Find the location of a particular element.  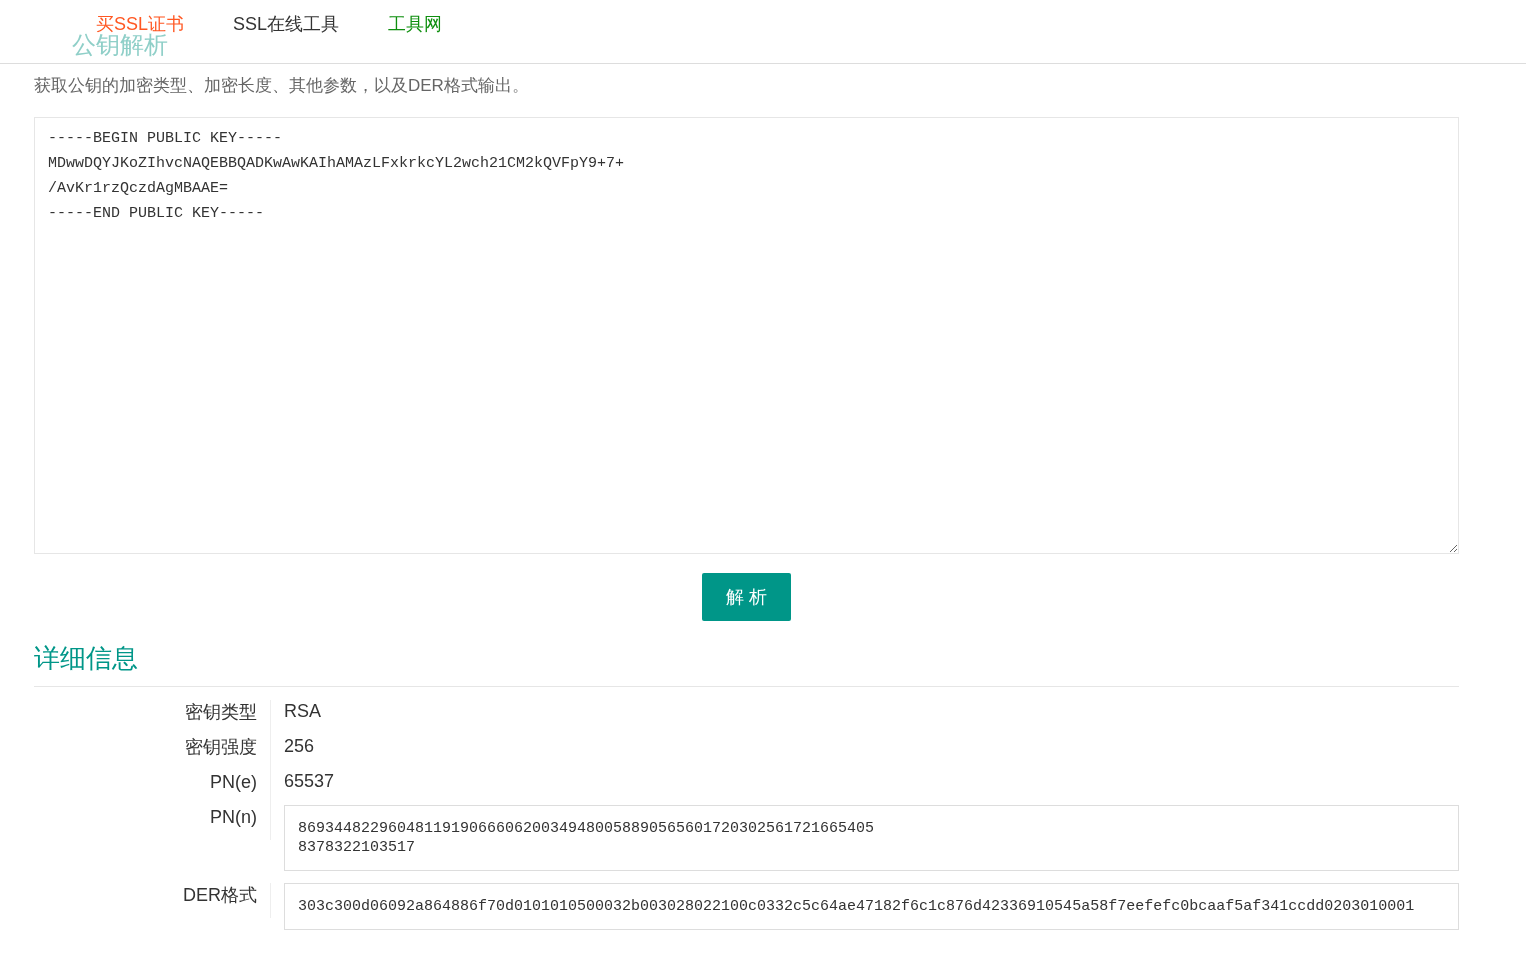

detail-label: PN(e) is located at coordinates (152, 787).